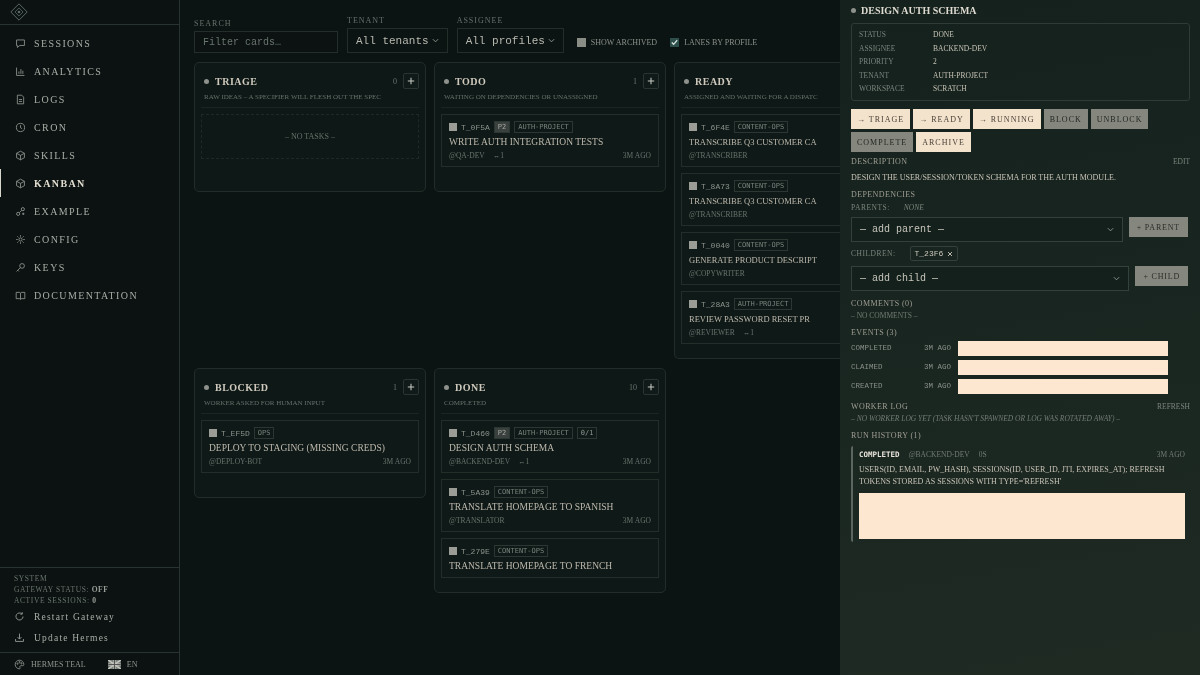  I want to click on lane-title: TODO, so click(471, 81).